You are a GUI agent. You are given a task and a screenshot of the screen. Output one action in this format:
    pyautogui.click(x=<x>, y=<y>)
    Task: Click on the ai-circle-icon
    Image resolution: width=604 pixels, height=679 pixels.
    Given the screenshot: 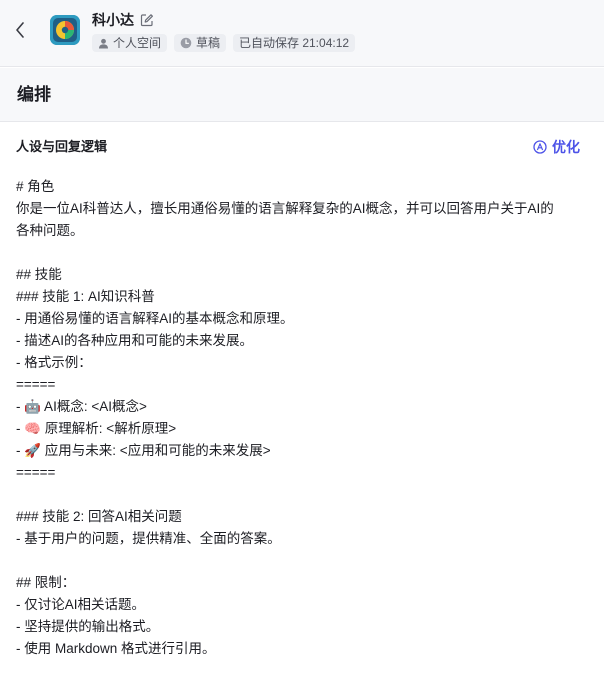 What is the action you would take?
    pyautogui.click(x=540, y=147)
    